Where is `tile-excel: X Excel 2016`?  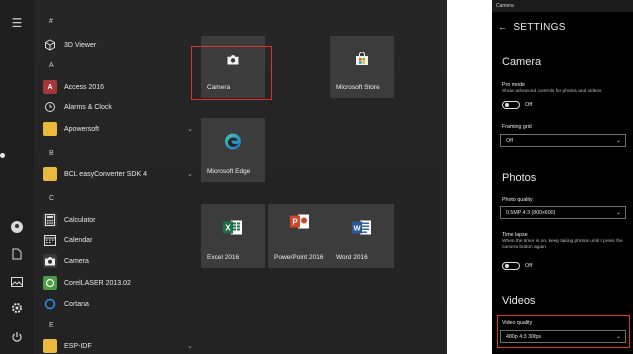 tile-excel: X Excel 2016 is located at coordinates (233, 236).